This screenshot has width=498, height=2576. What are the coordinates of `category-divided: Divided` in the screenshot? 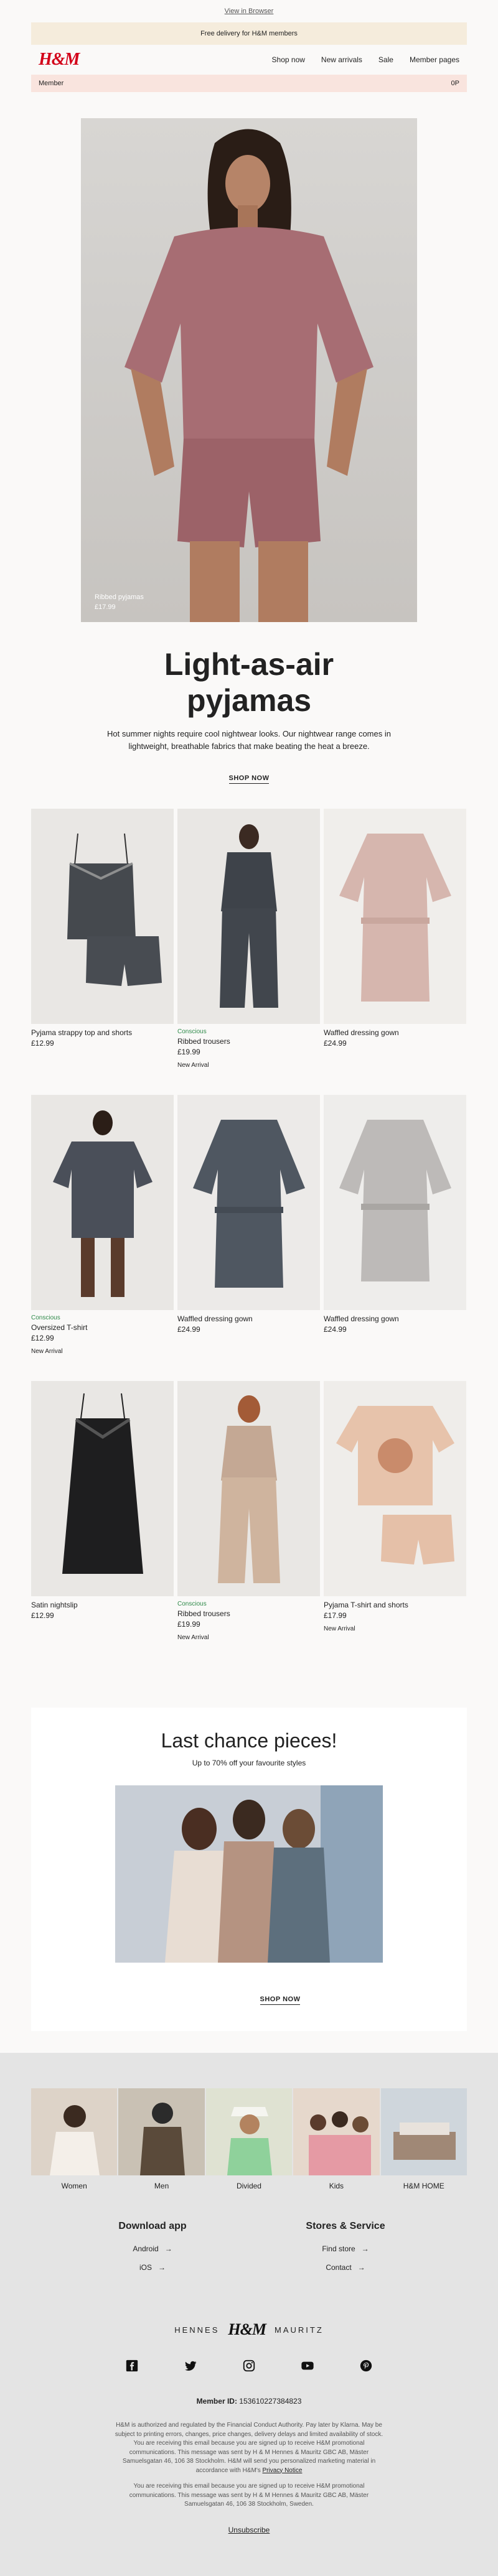 It's located at (249, 2139).